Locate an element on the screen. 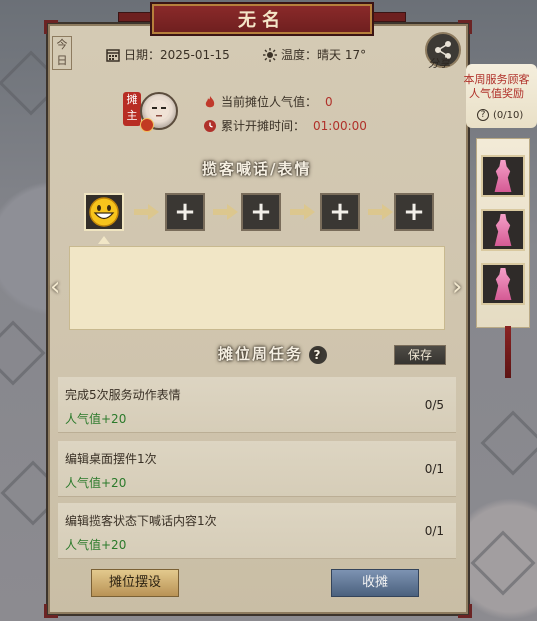 The height and width of the screenshot is (621, 537). weekly-tasks-title: 摊位周任务? is located at coordinates (273, 353).